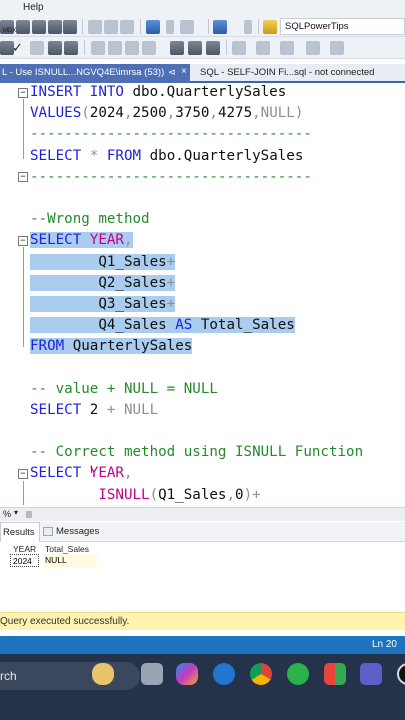 The width and height of the screenshot is (405, 720). What do you see at coordinates (184, 71) in the screenshot?
I see `close-tab-icon: ×` at bounding box center [184, 71].